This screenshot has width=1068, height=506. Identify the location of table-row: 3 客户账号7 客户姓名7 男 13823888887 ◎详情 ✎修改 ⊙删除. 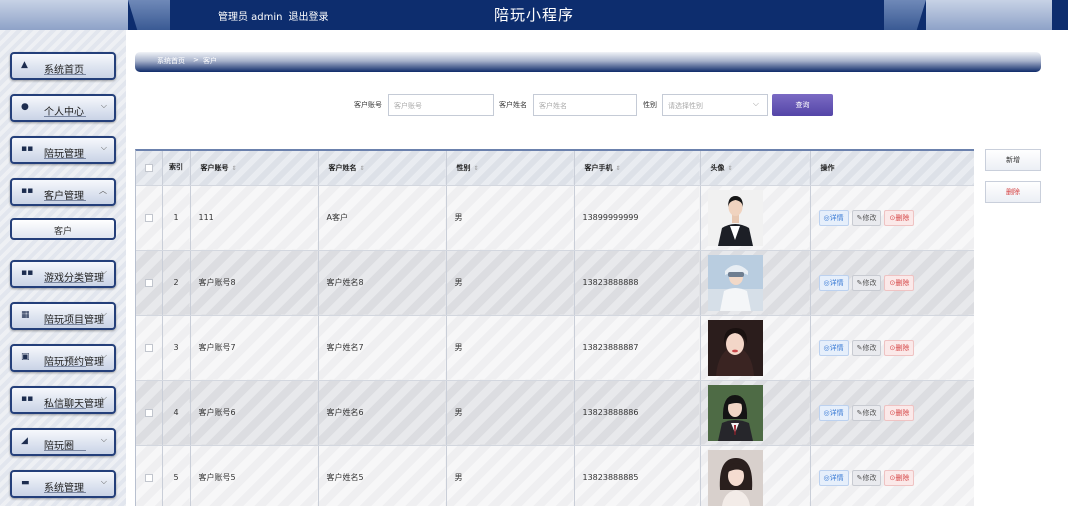
(555, 348).